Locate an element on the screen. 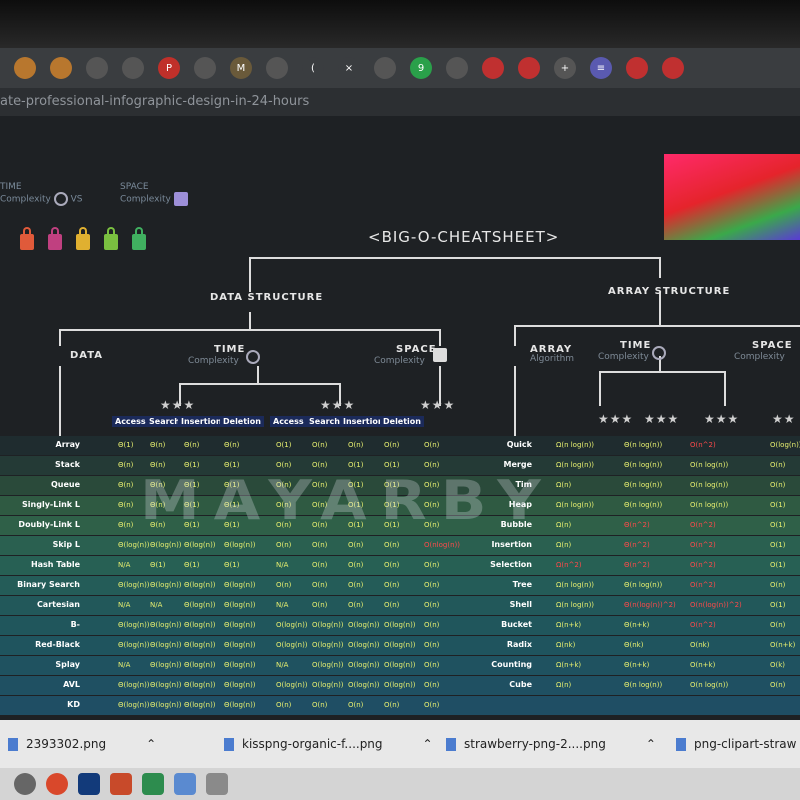 The width and height of the screenshot is (800, 800). browser-tab-bar: P M ( × 9 + ≡ is located at coordinates (400, 68).